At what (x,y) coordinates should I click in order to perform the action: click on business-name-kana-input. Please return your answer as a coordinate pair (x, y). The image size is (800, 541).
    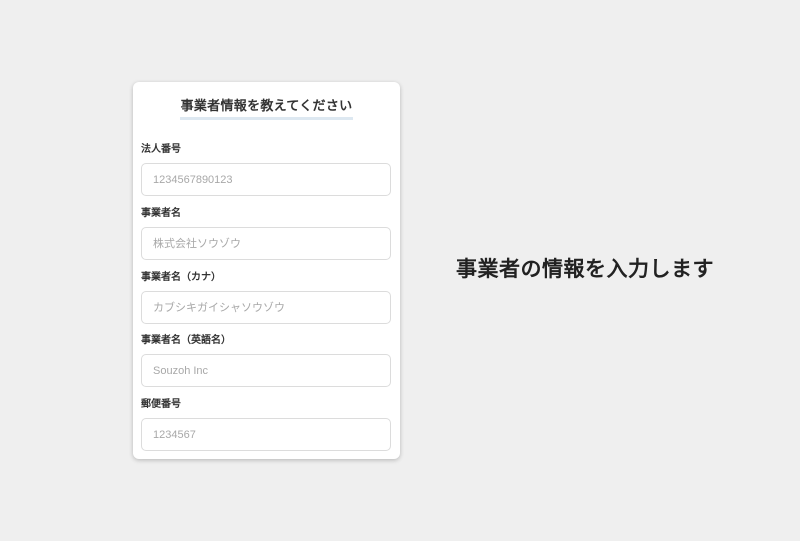
    Looking at the image, I should click on (266, 307).